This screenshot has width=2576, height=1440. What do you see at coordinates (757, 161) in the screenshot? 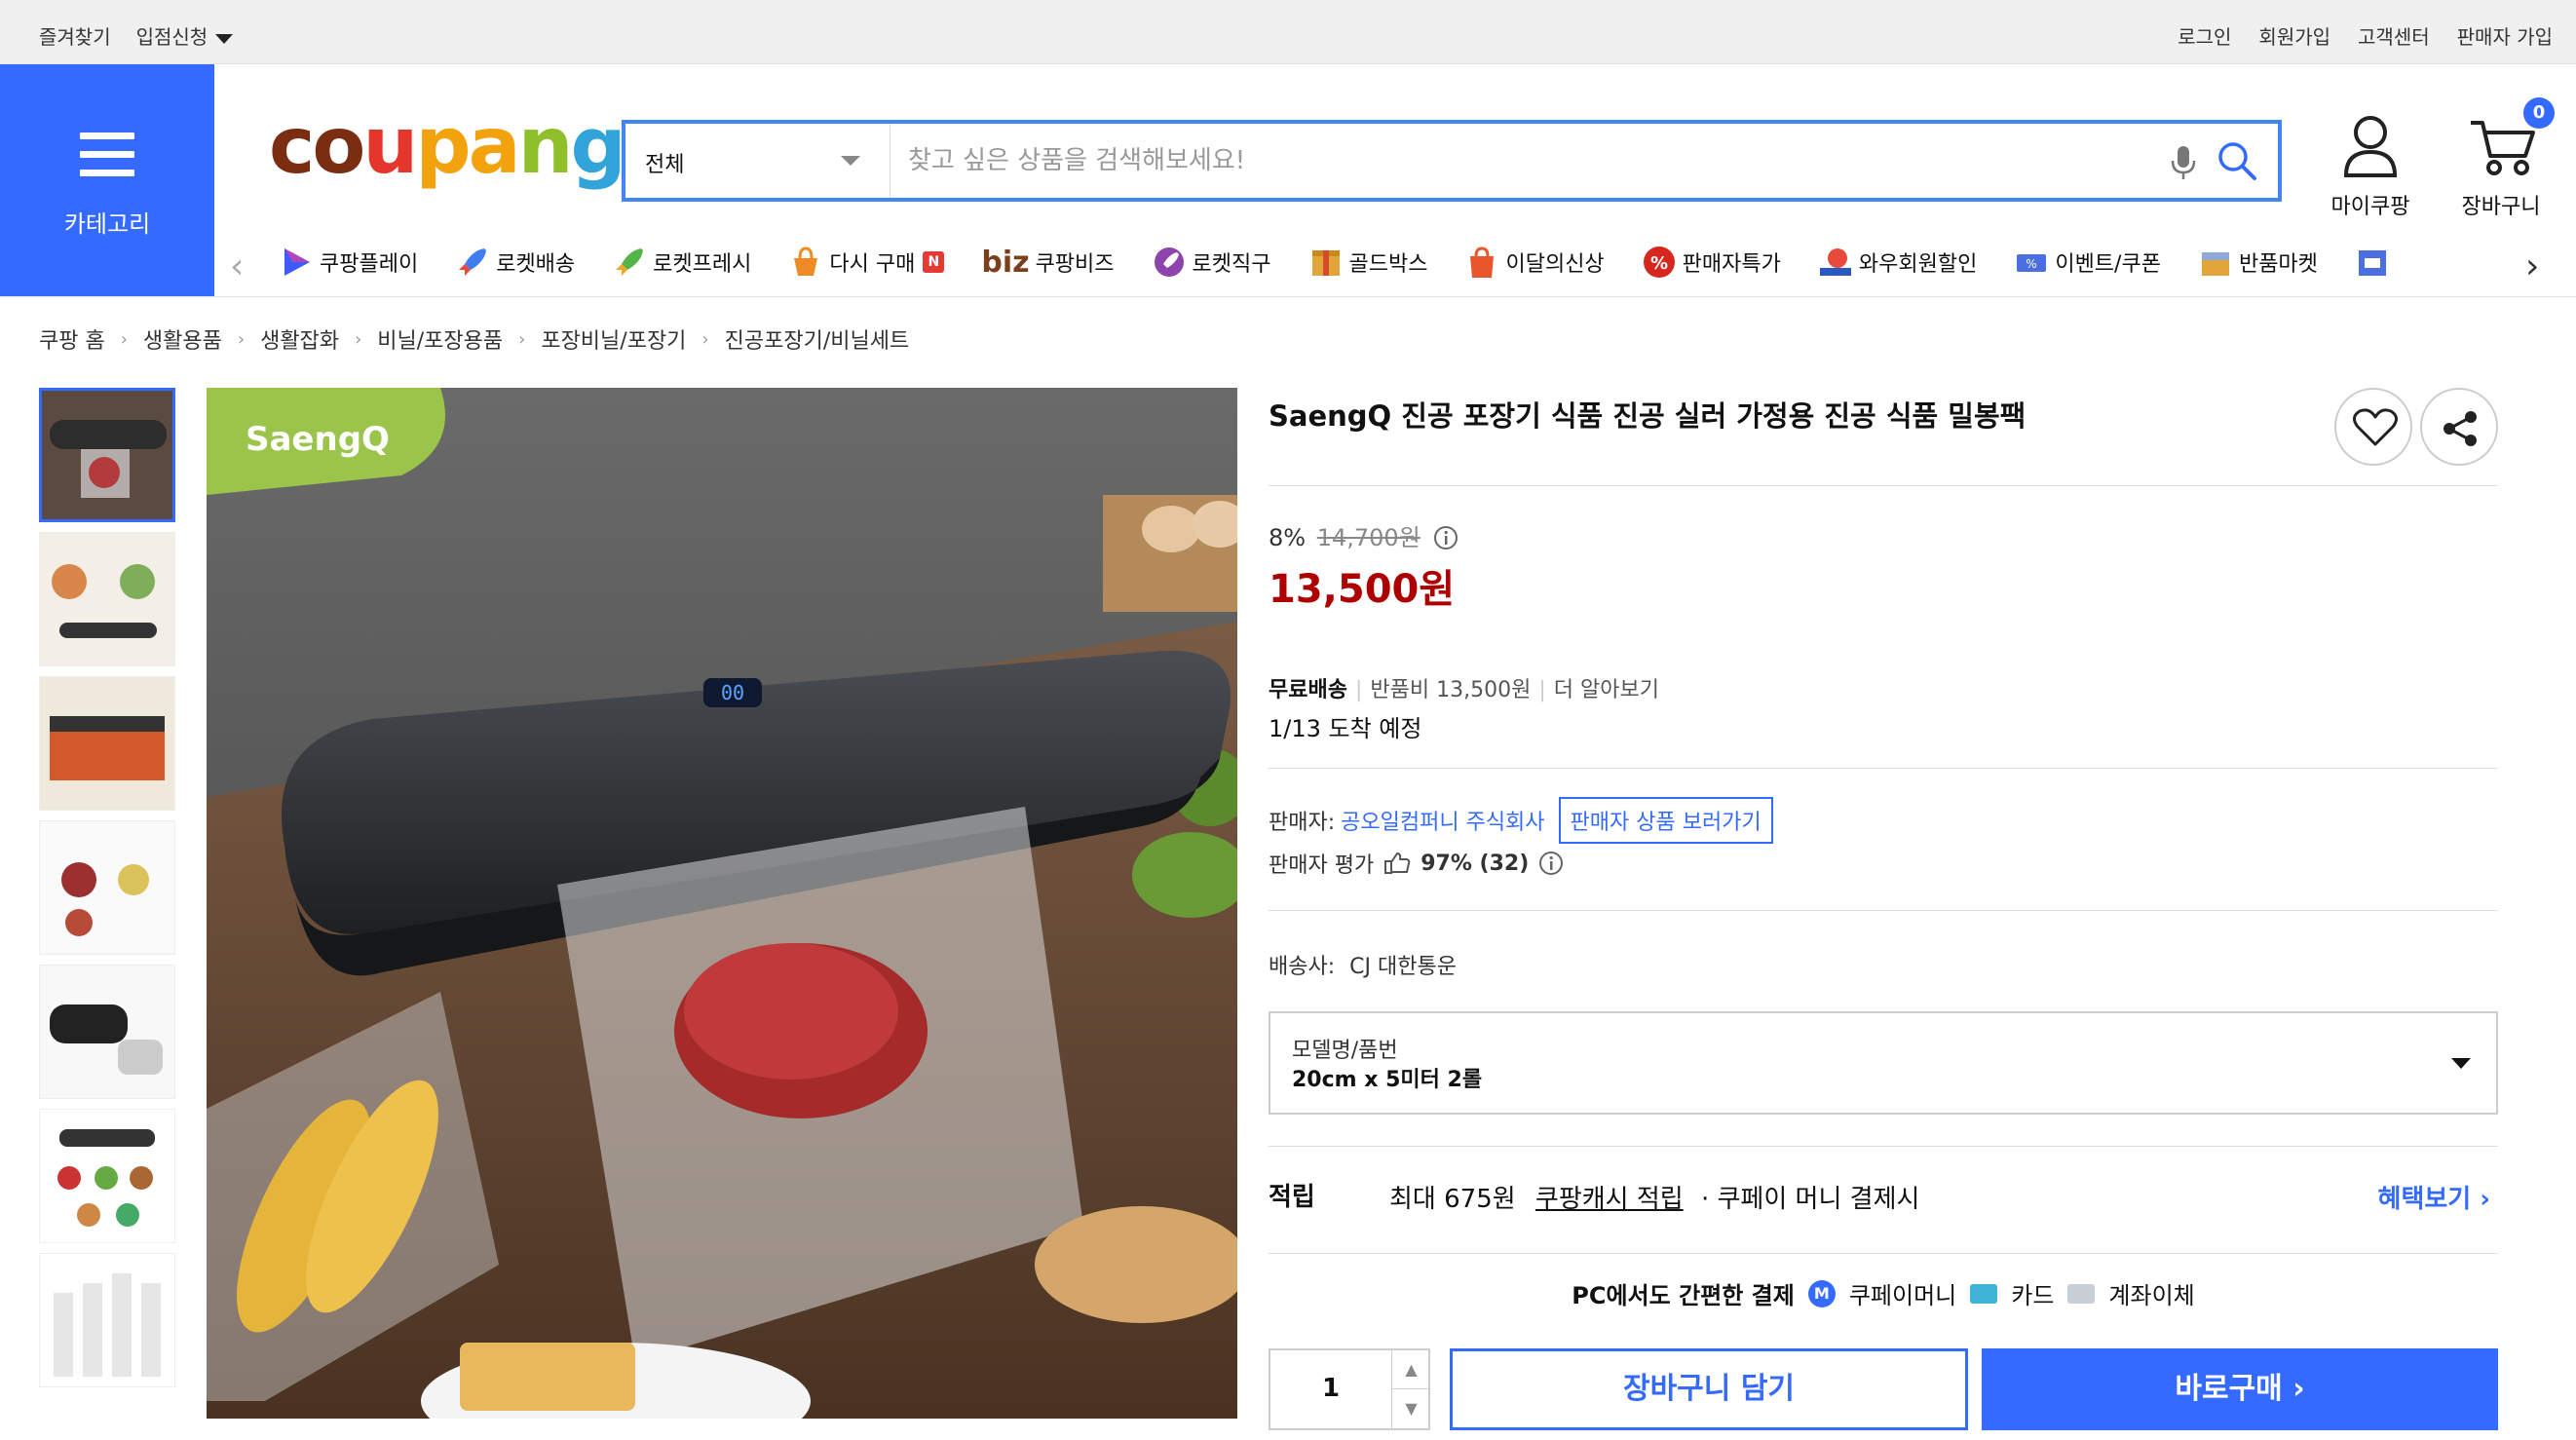
I see `search-scope-select: 전체` at bounding box center [757, 161].